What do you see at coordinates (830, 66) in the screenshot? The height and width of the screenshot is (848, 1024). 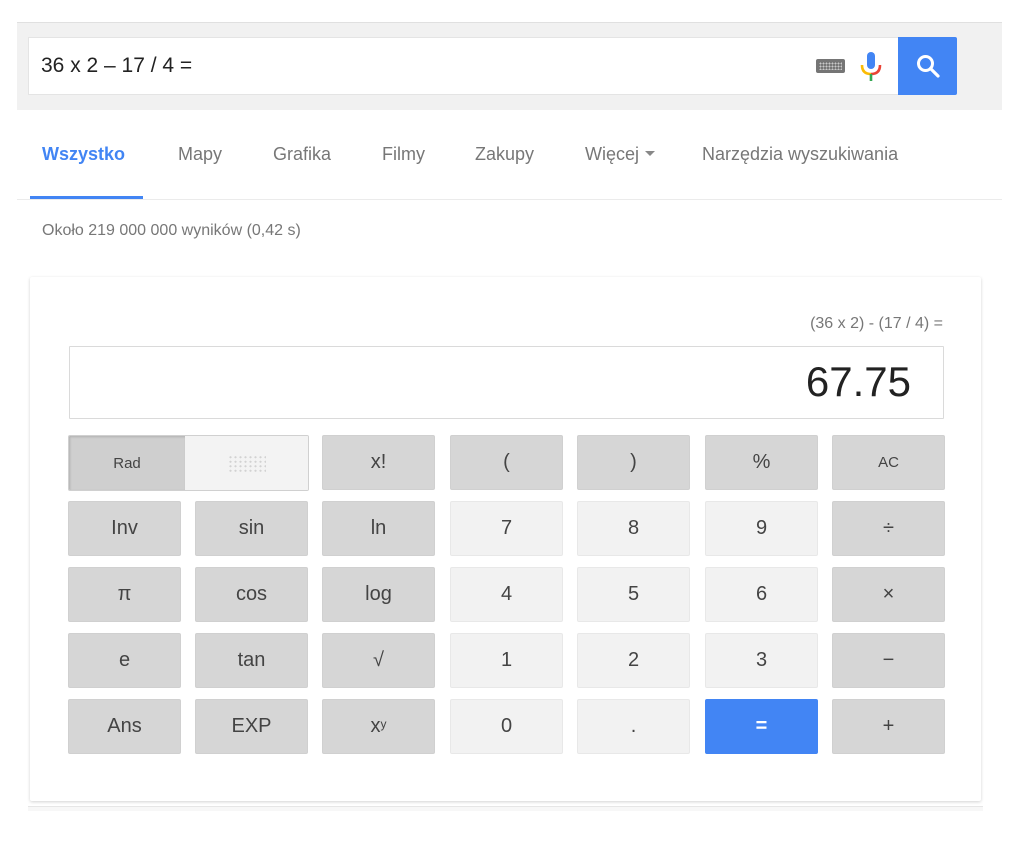 I see `keyboard-icon` at bounding box center [830, 66].